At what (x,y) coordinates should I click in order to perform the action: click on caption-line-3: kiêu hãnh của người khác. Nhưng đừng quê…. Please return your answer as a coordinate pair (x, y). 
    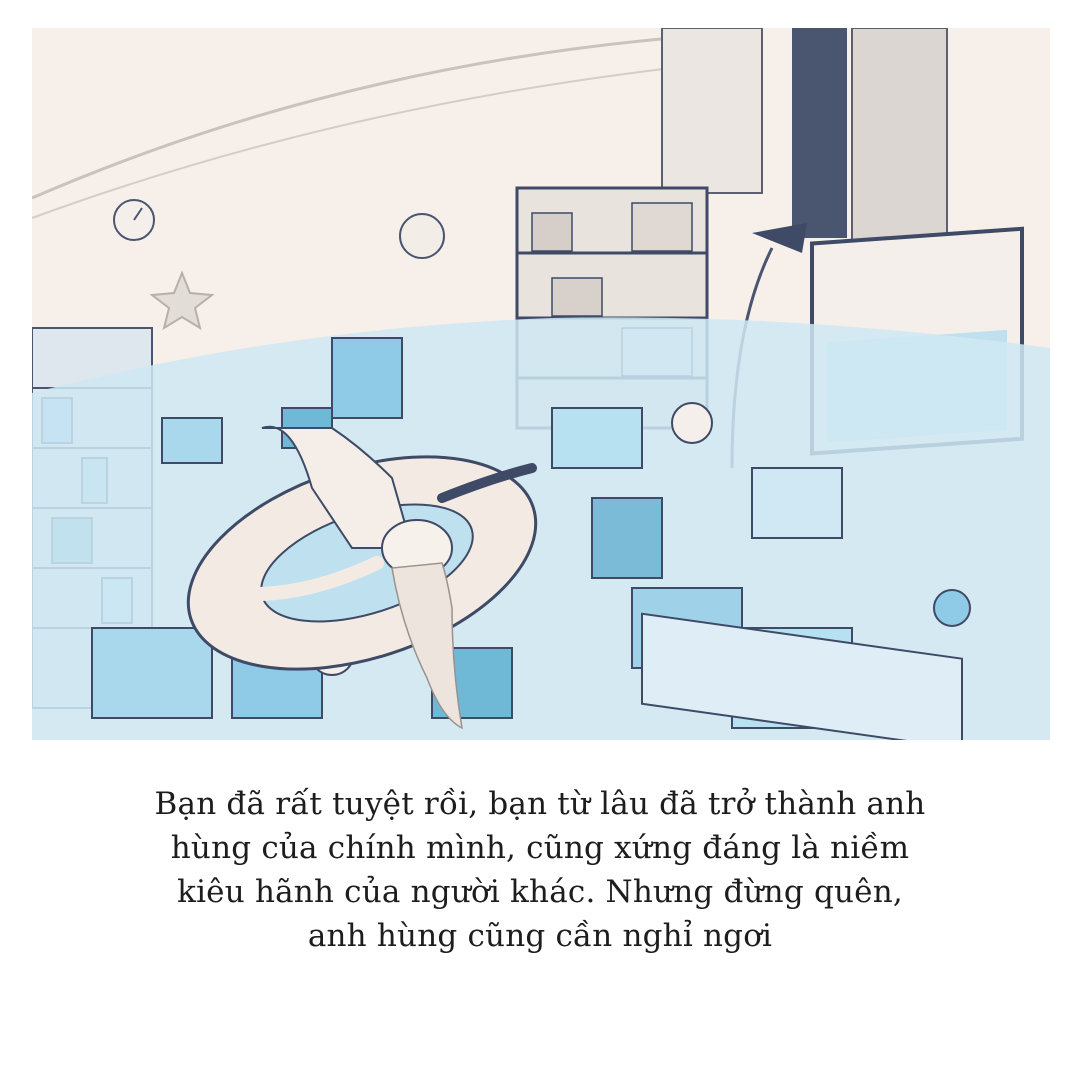
    Looking at the image, I should click on (540, 892).